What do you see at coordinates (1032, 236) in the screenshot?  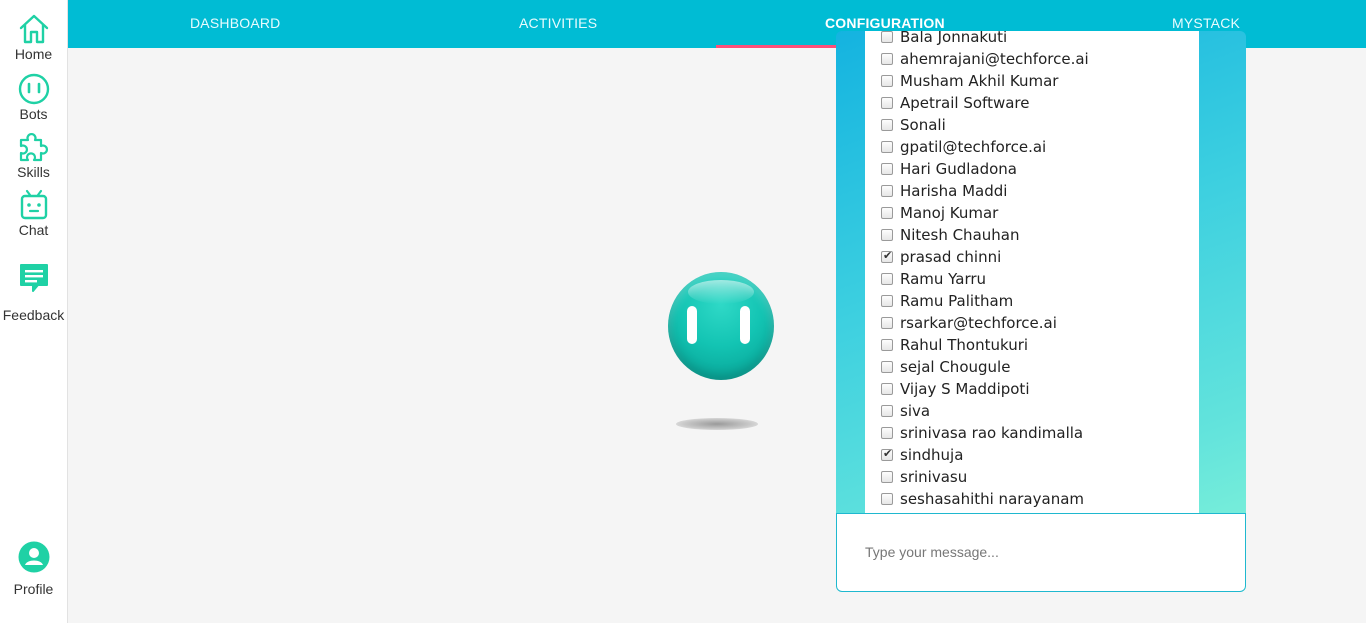 I see `user-list-item: Nitesh Chauhan` at bounding box center [1032, 236].